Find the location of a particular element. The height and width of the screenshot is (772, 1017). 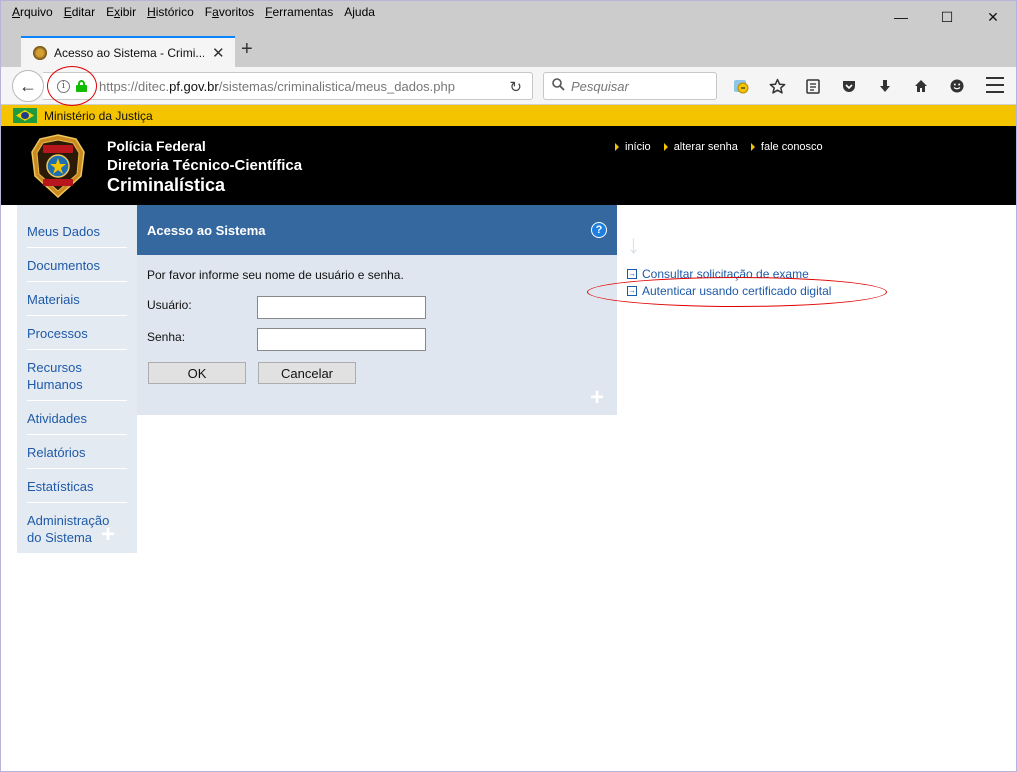

police-badge-favicon-icon is located at coordinates (40, 52).